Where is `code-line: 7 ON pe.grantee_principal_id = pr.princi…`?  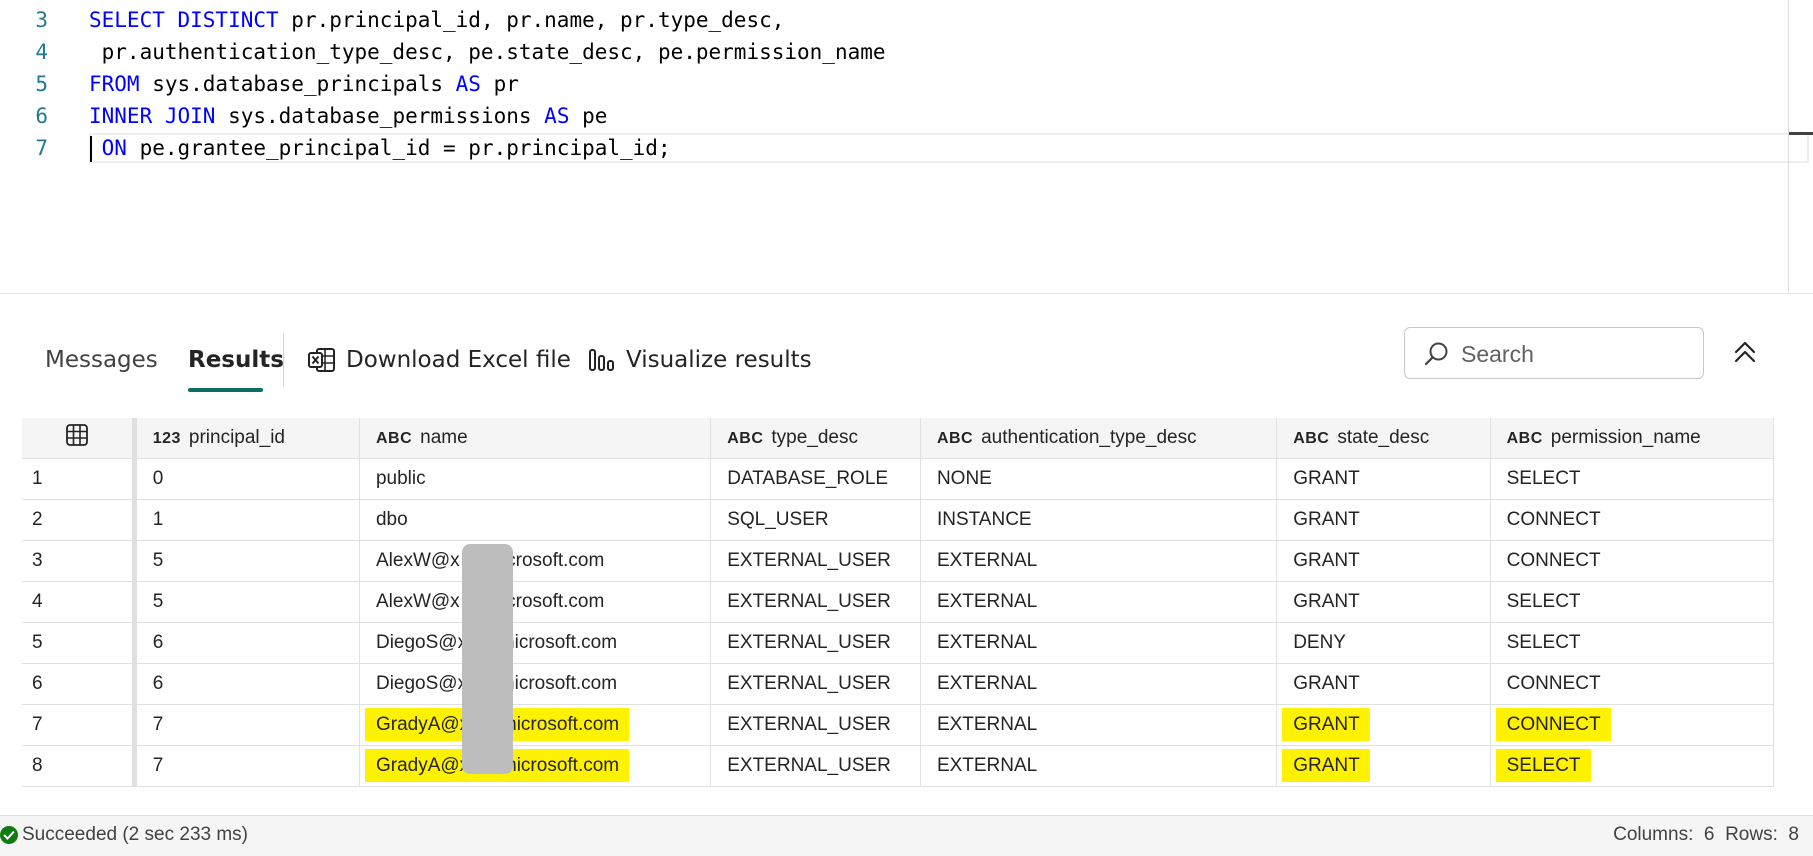
code-line: 7 ON pe.grantee_principal_id = pr.princi… is located at coordinates (906, 148).